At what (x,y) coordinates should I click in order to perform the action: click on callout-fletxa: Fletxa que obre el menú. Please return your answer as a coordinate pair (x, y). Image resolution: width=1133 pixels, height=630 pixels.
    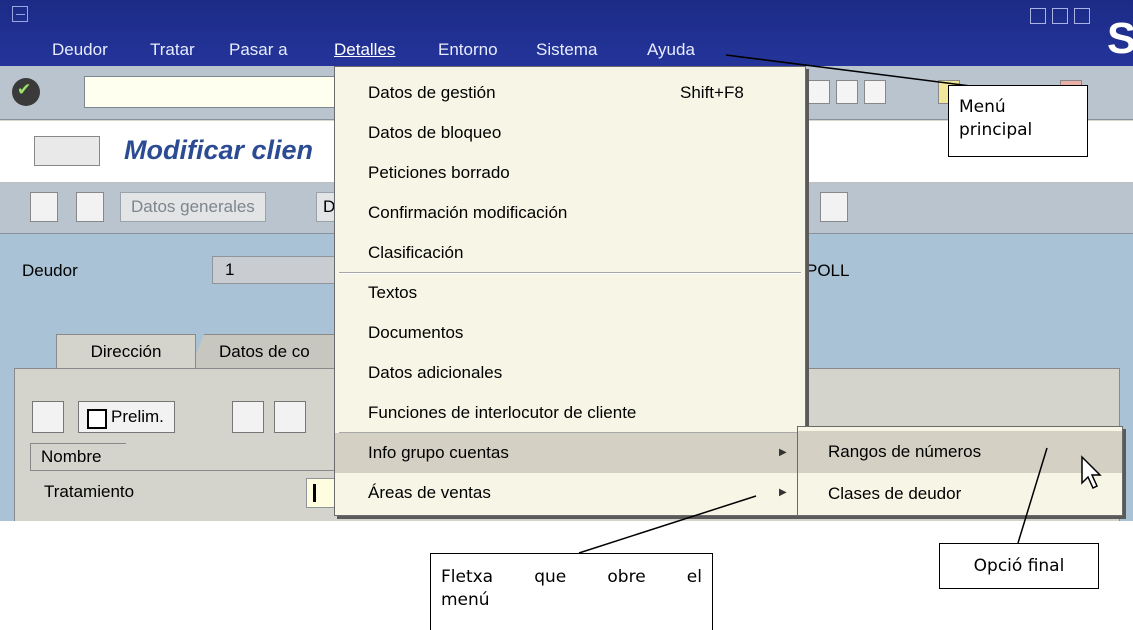
    Looking at the image, I should click on (571, 591).